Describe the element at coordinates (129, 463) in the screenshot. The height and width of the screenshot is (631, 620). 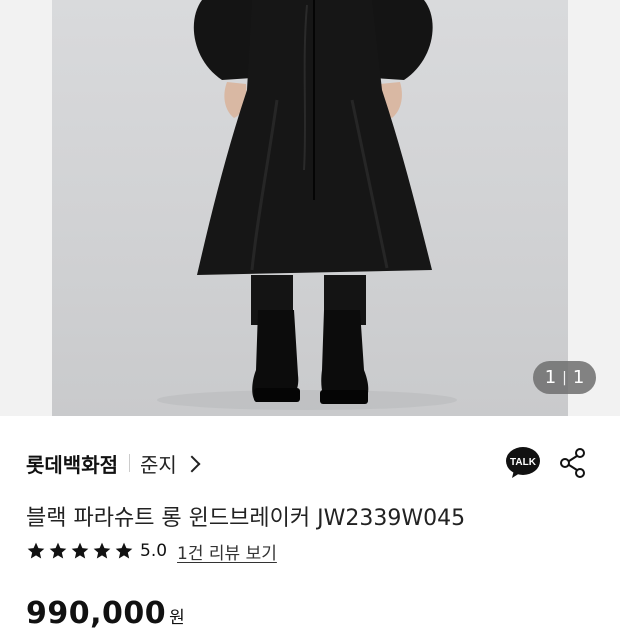
I see `seller-divider` at that location.